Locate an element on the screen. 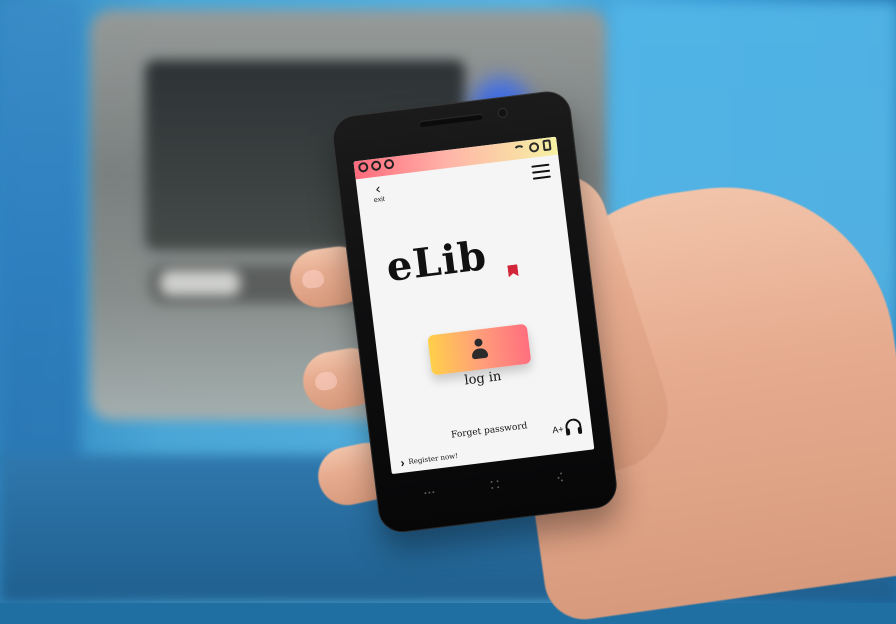 The width and height of the screenshot is (896, 624). status-left-icons is located at coordinates (376, 165).